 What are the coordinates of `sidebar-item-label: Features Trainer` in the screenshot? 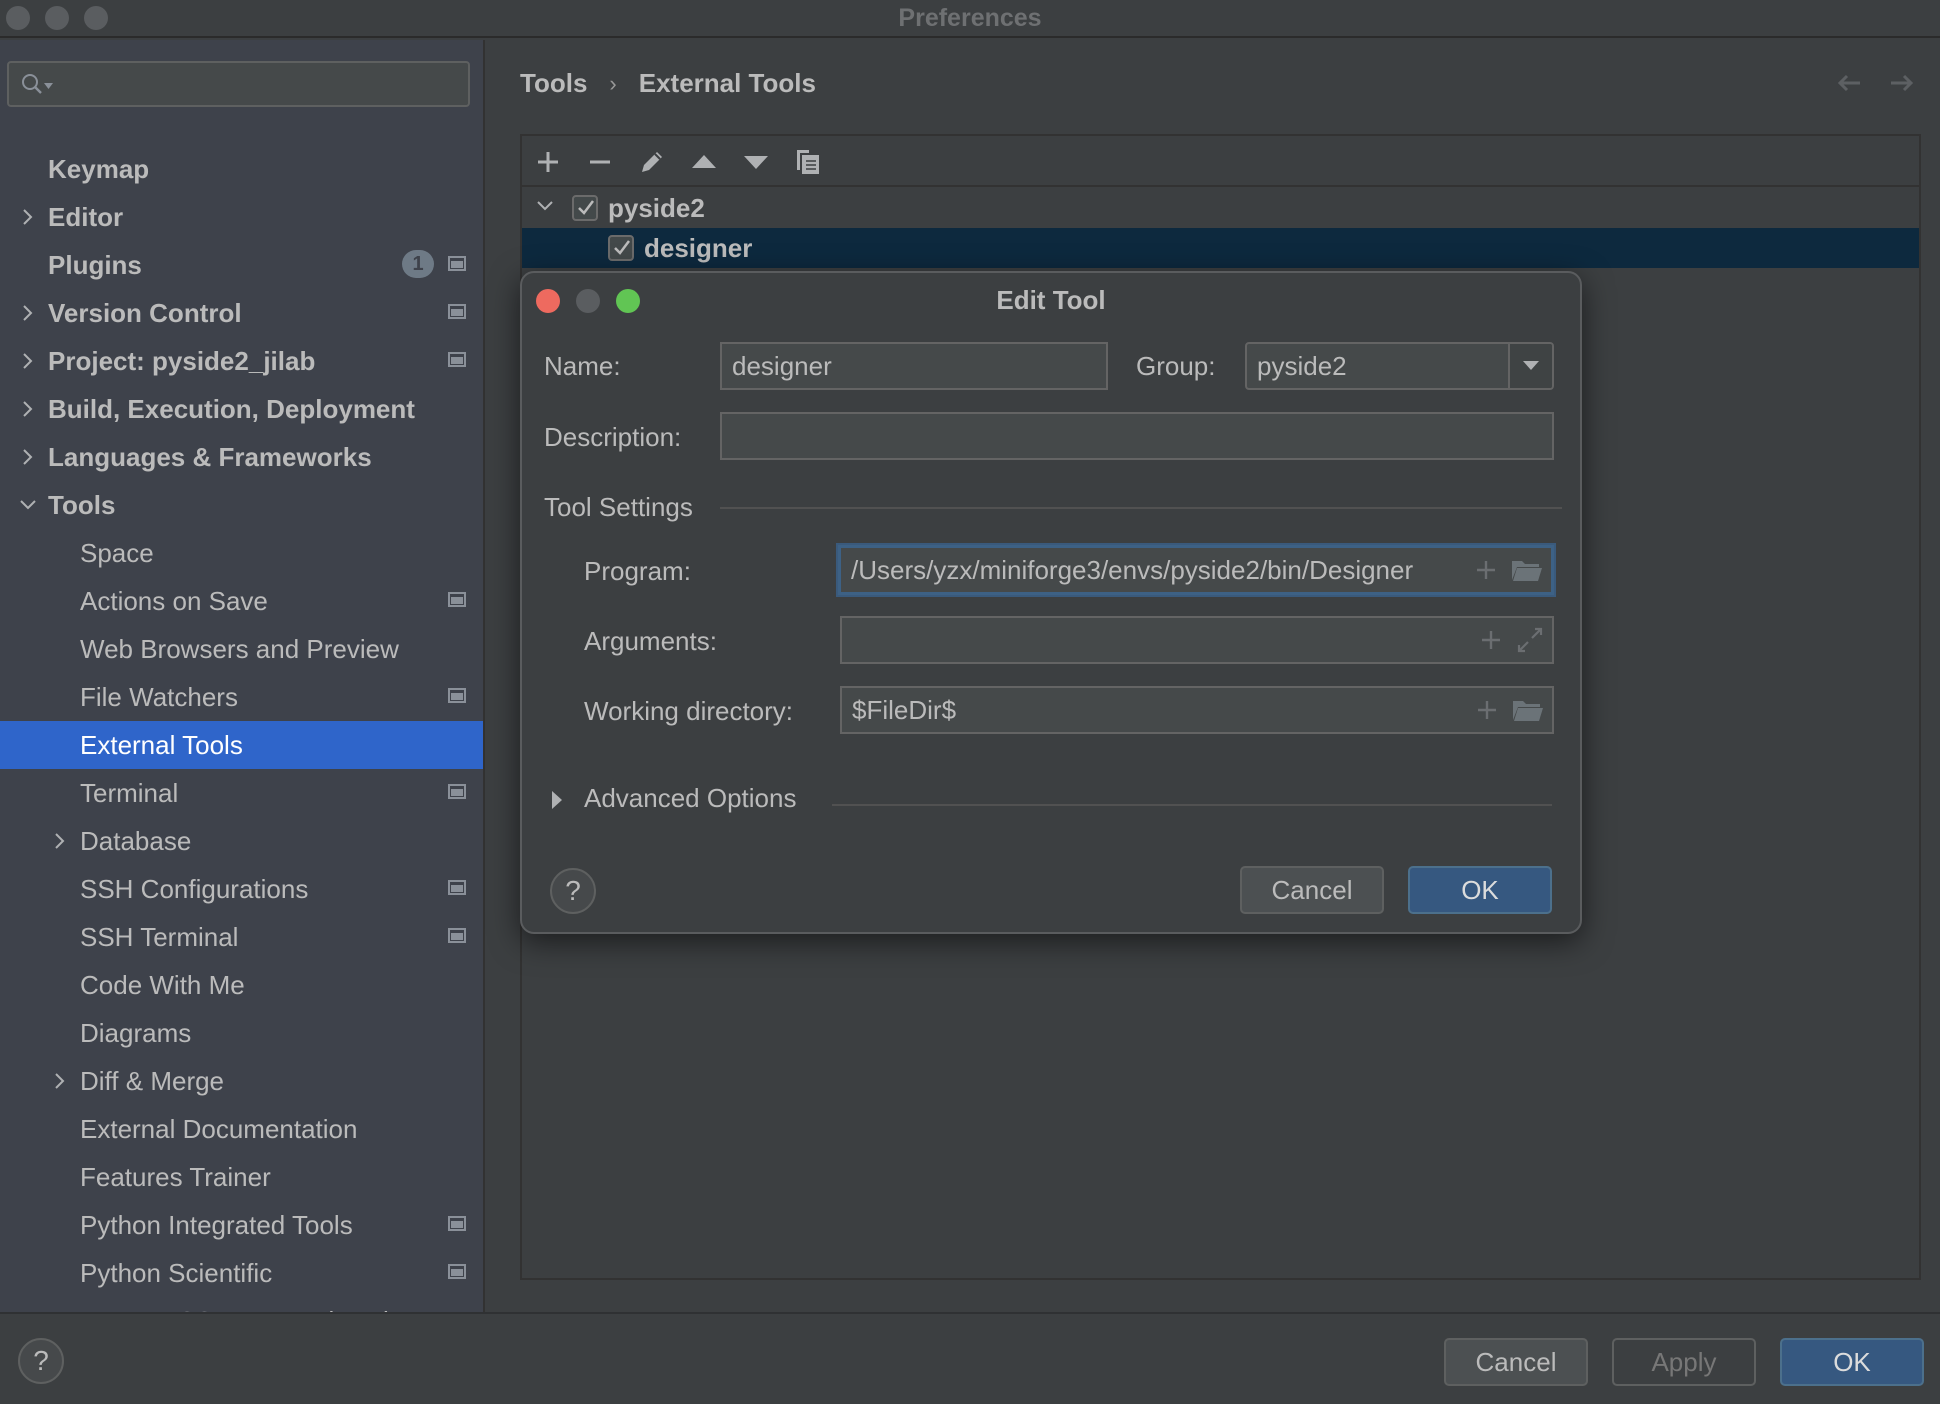 It's located at (175, 1176).